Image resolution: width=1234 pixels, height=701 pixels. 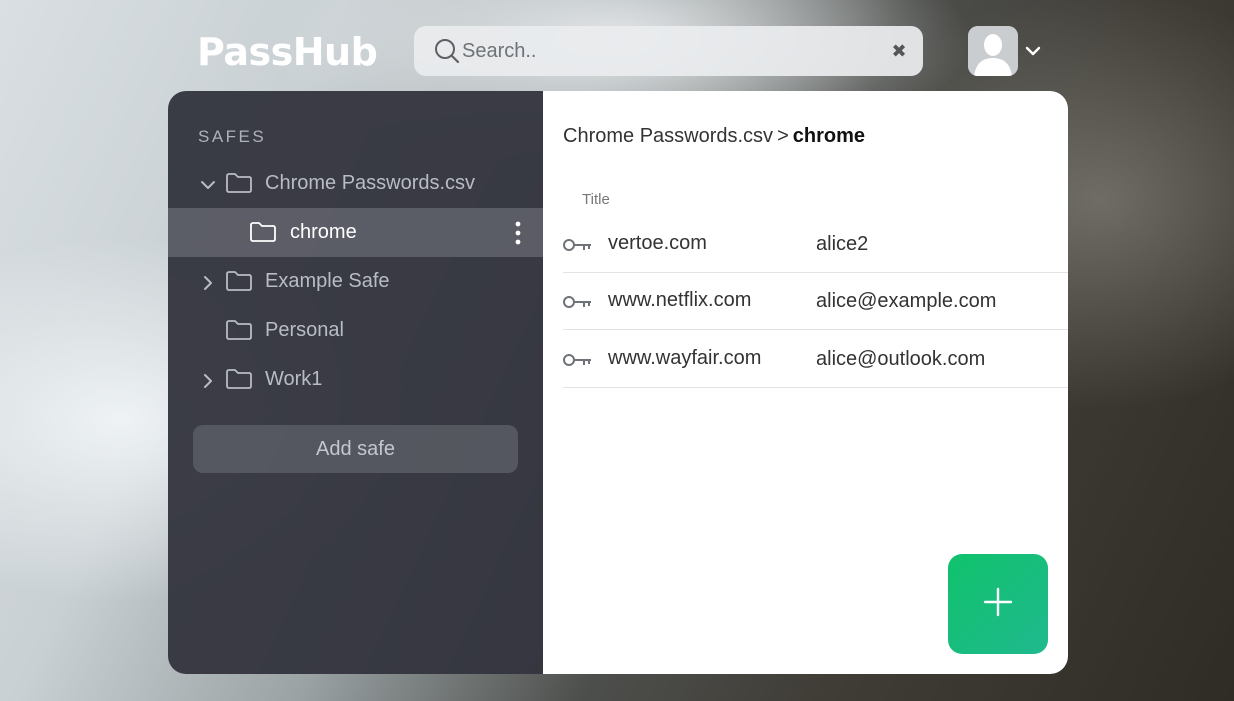 What do you see at coordinates (596, 199) in the screenshot?
I see `column-header-title: Title` at bounding box center [596, 199].